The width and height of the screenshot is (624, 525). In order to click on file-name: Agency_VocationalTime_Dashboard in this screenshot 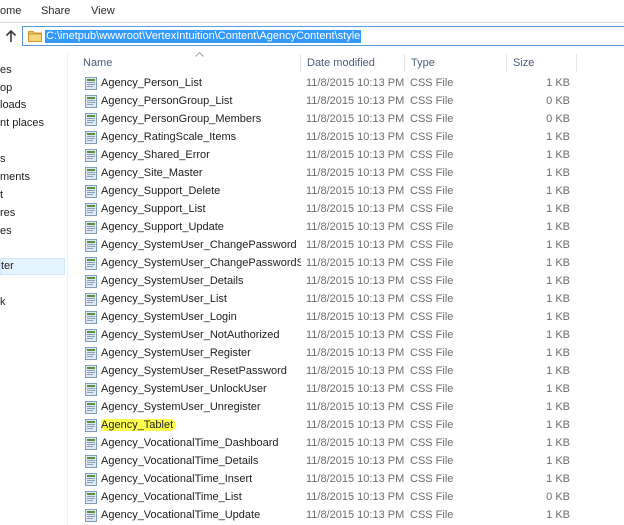, I will do `click(201, 443)`.